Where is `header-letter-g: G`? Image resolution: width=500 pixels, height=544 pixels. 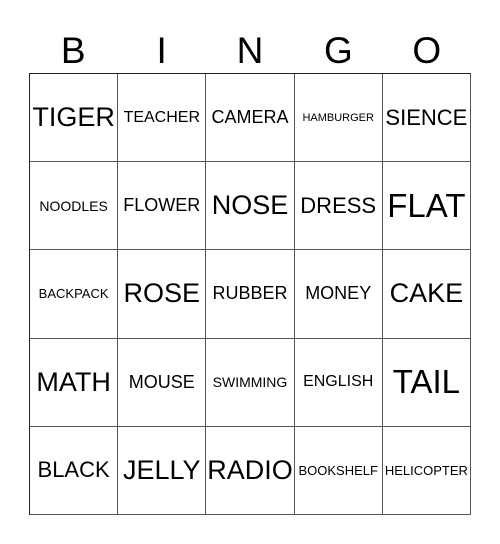
header-letter-g: G is located at coordinates (338, 50).